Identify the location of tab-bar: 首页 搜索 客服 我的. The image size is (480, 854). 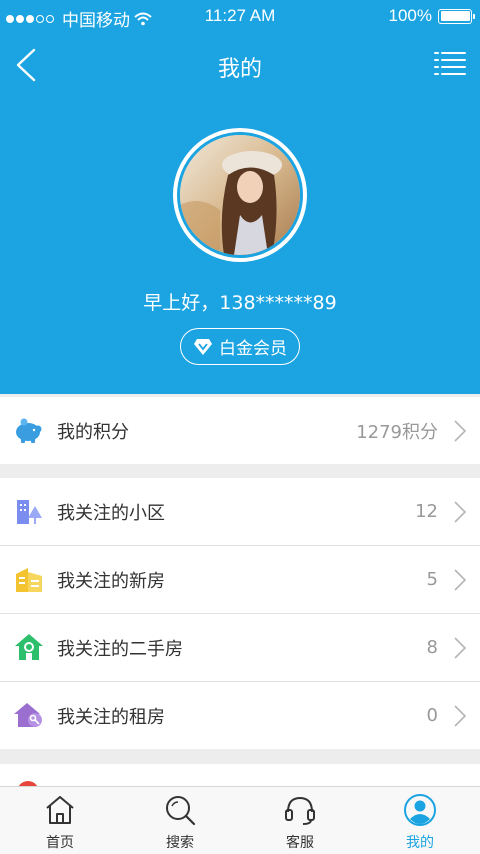
(240, 820).